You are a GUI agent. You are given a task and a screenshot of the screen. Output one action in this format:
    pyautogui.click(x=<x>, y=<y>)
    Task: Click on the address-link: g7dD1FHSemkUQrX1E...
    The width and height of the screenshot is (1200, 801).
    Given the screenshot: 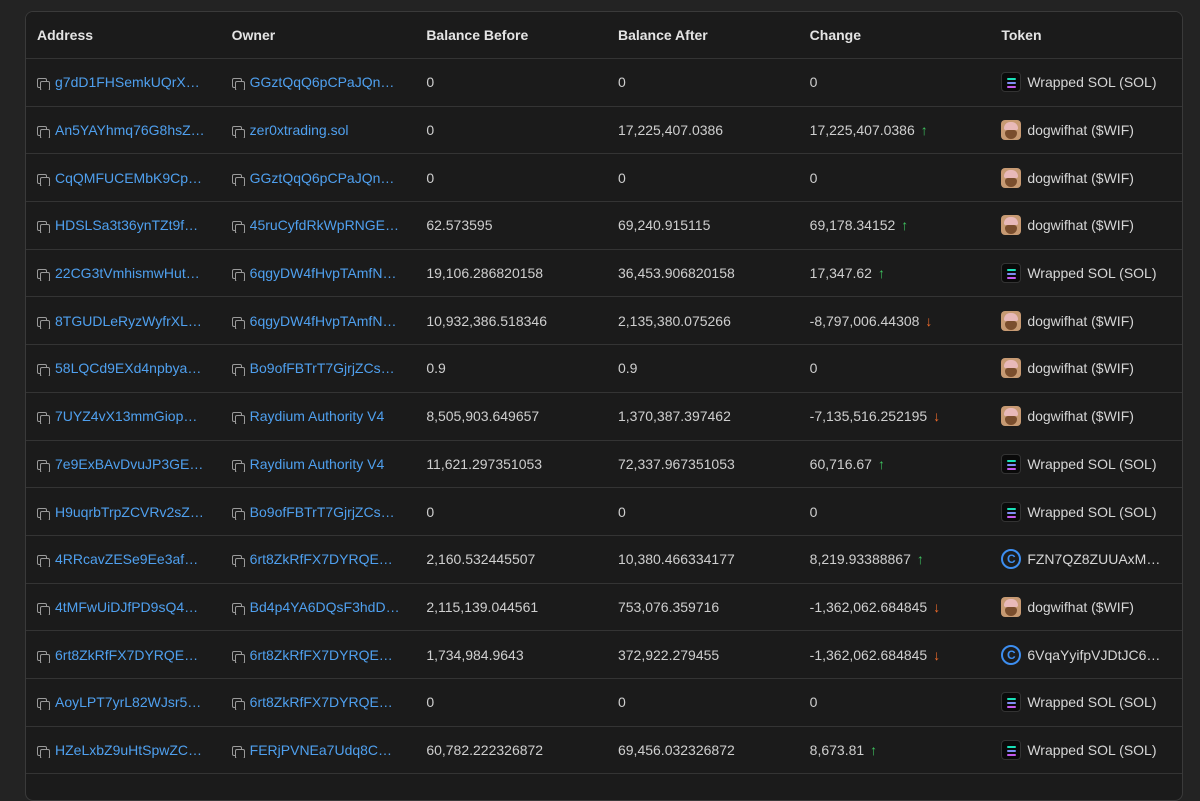 What is the action you would take?
    pyautogui.click(x=129, y=82)
    